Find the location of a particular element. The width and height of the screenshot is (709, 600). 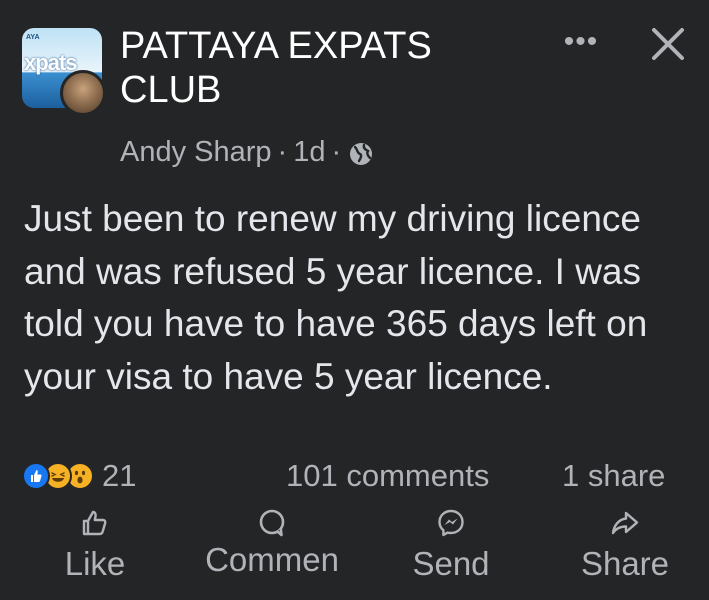

share-arrow-icon is located at coordinates (625, 523).